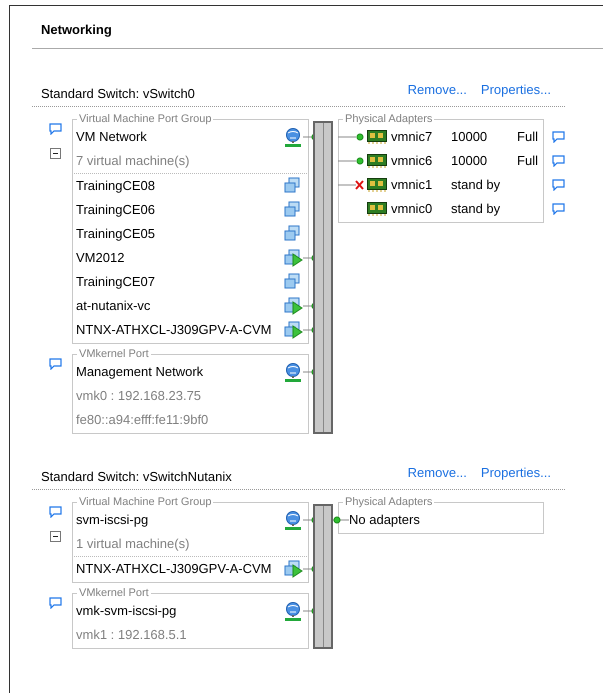 This screenshot has height=693, width=603. What do you see at coordinates (412, 161) in the screenshot?
I see `adapter-name: vmnic6` at bounding box center [412, 161].